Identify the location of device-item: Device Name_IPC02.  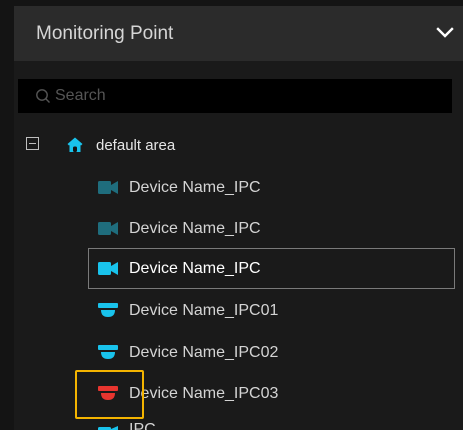
(271, 352).